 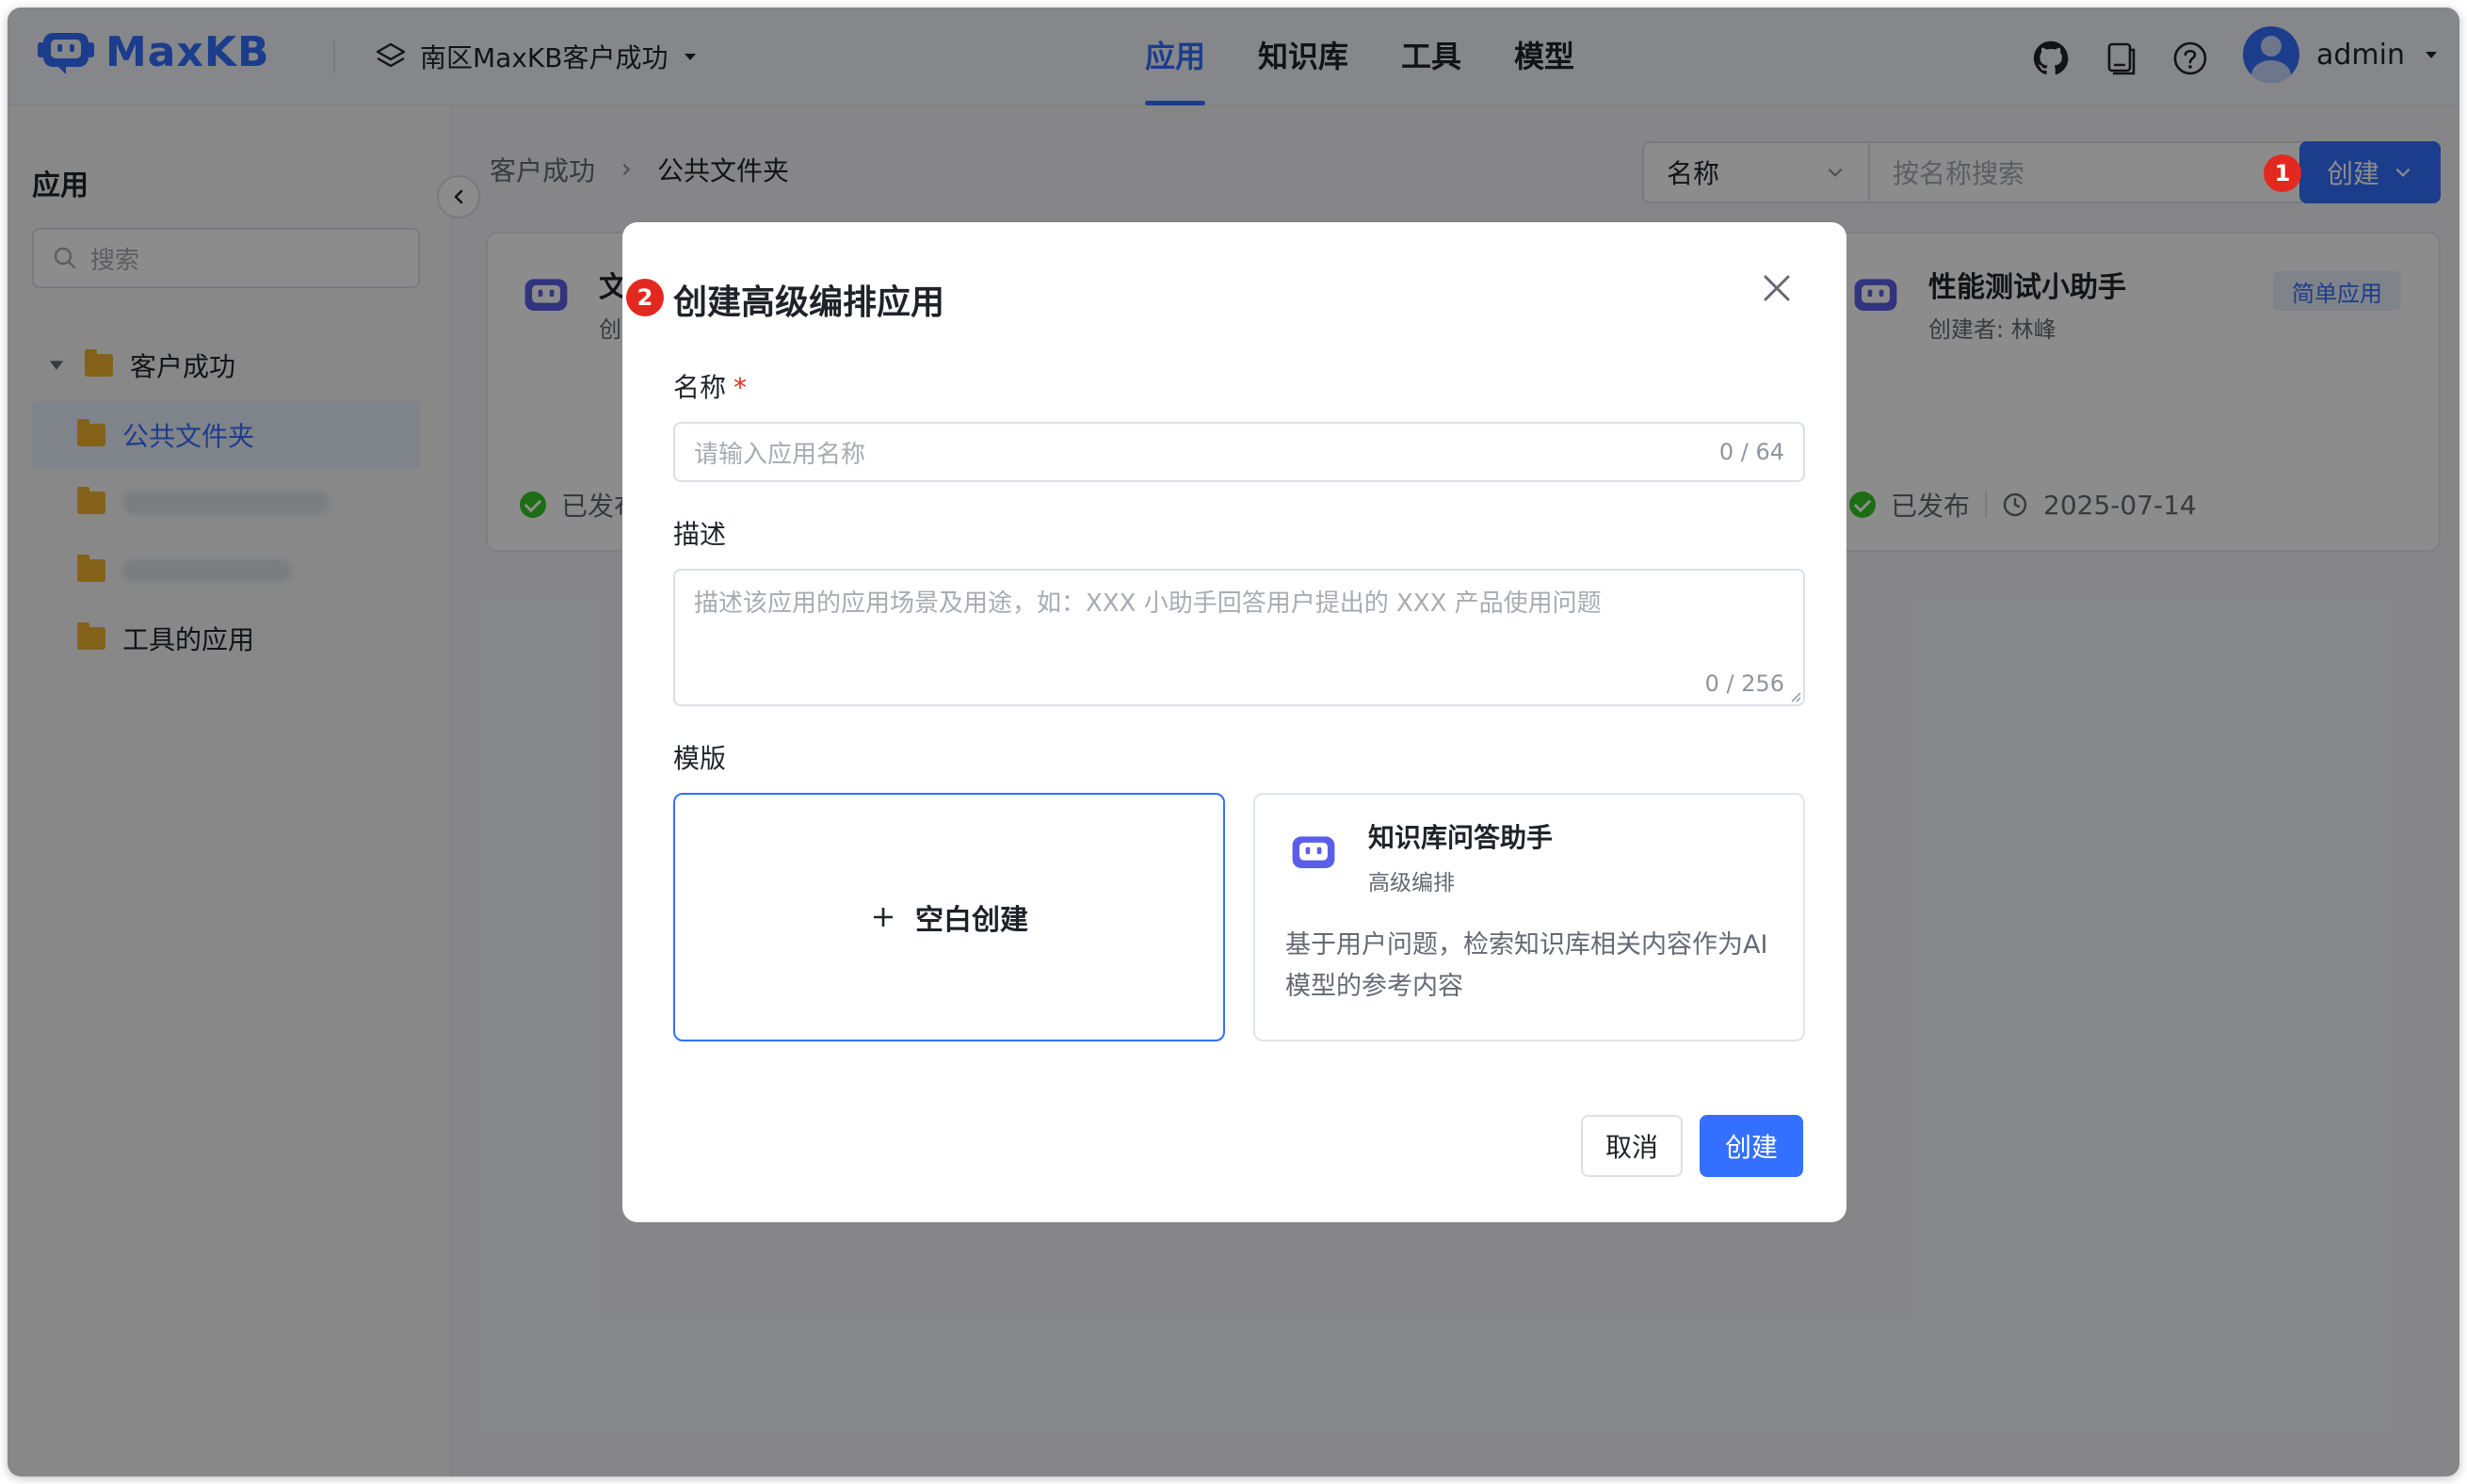 I want to click on required-mark: *, so click(x=741, y=388).